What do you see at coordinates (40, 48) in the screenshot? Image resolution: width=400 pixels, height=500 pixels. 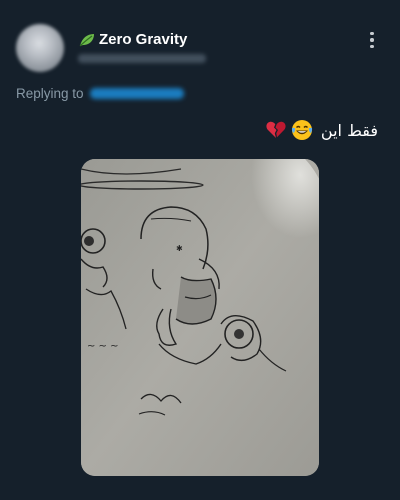 I see `avatar` at bounding box center [40, 48].